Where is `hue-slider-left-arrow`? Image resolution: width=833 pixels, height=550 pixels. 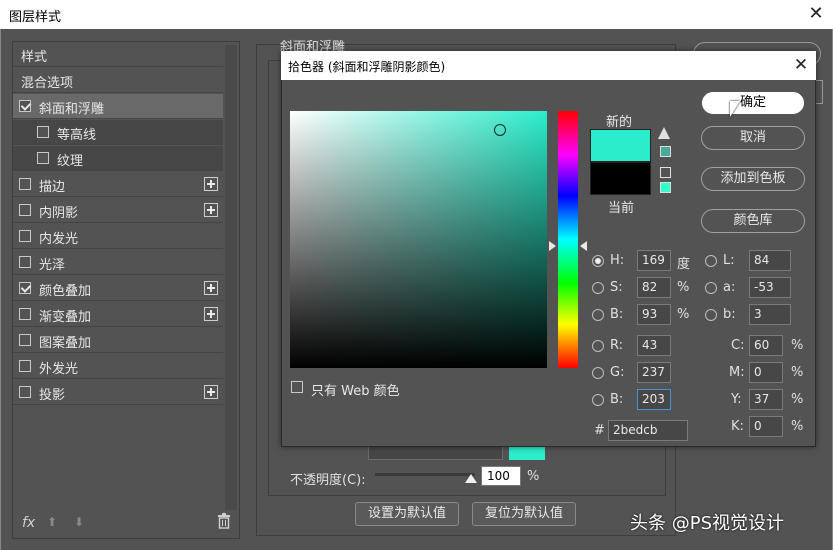 hue-slider-left-arrow is located at coordinates (552, 246).